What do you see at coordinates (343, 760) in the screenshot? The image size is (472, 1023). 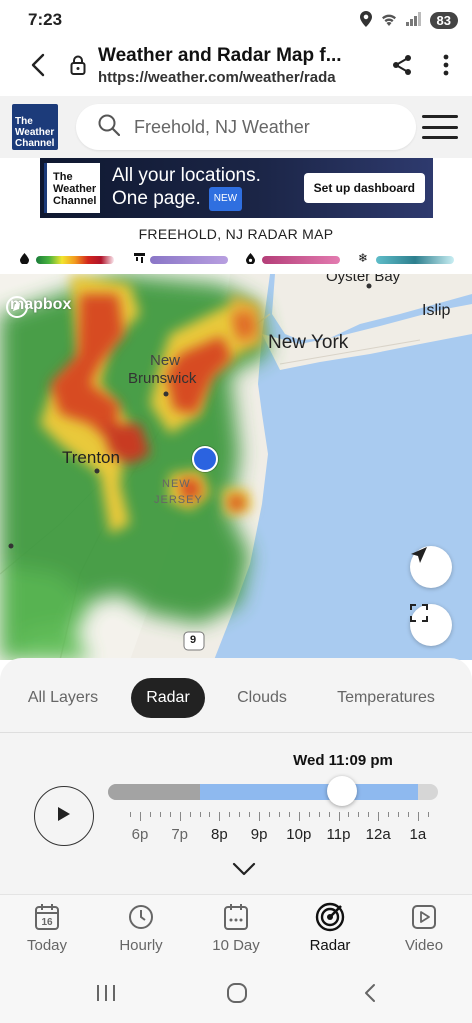 I see `current-time-label: Wed 11:09 pm` at bounding box center [343, 760].